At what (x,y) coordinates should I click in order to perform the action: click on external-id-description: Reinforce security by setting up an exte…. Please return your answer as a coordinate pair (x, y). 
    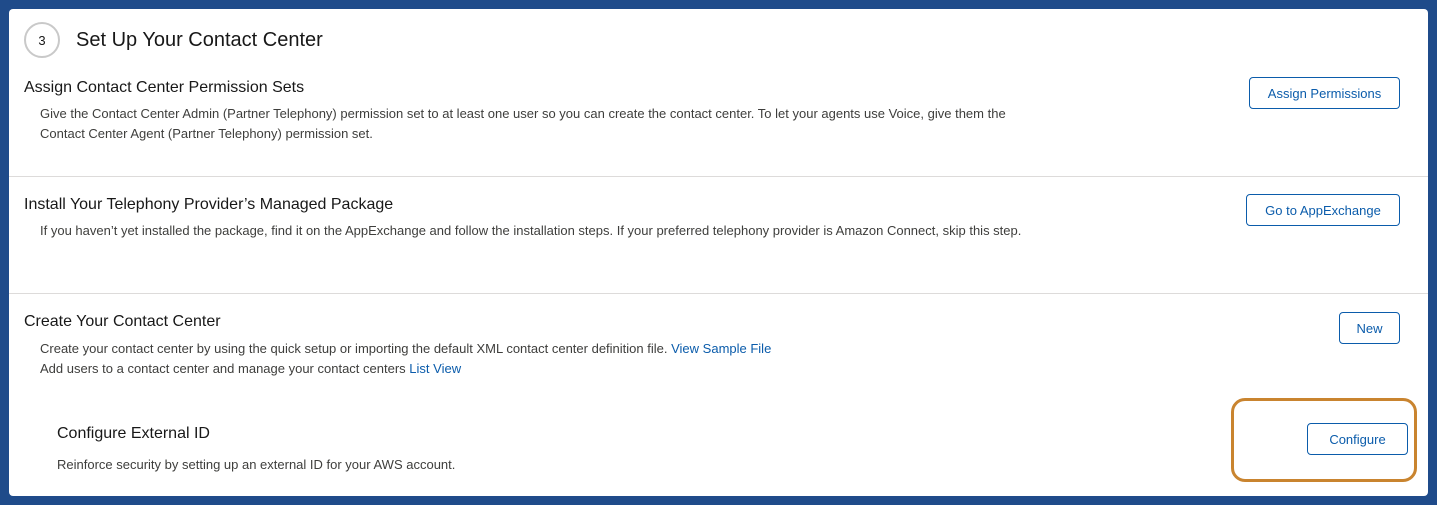
    Looking at the image, I should click on (256, 464).